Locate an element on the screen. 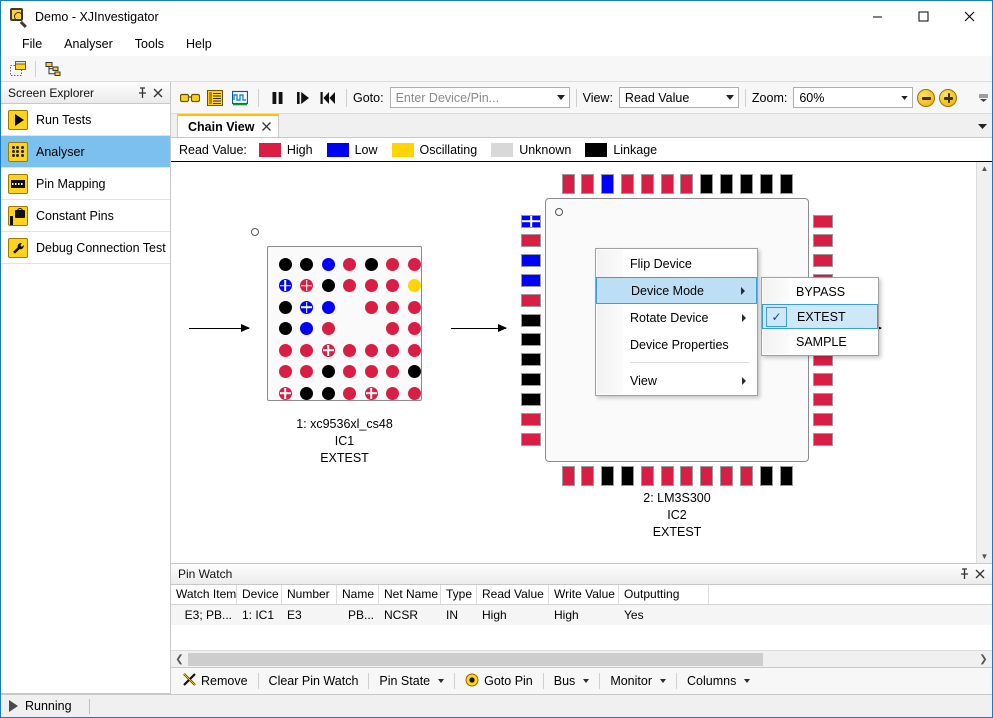  sidebar-item-constant-pins: Constant Pins is located at coordinates (85, 216).